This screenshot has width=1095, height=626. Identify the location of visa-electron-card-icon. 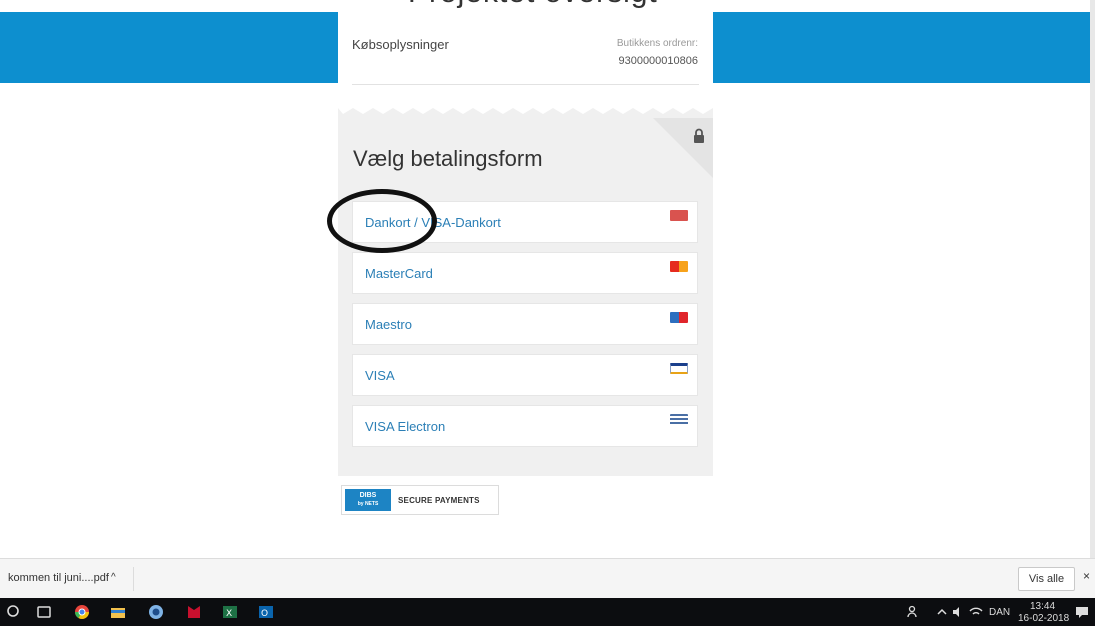
(679, 419).